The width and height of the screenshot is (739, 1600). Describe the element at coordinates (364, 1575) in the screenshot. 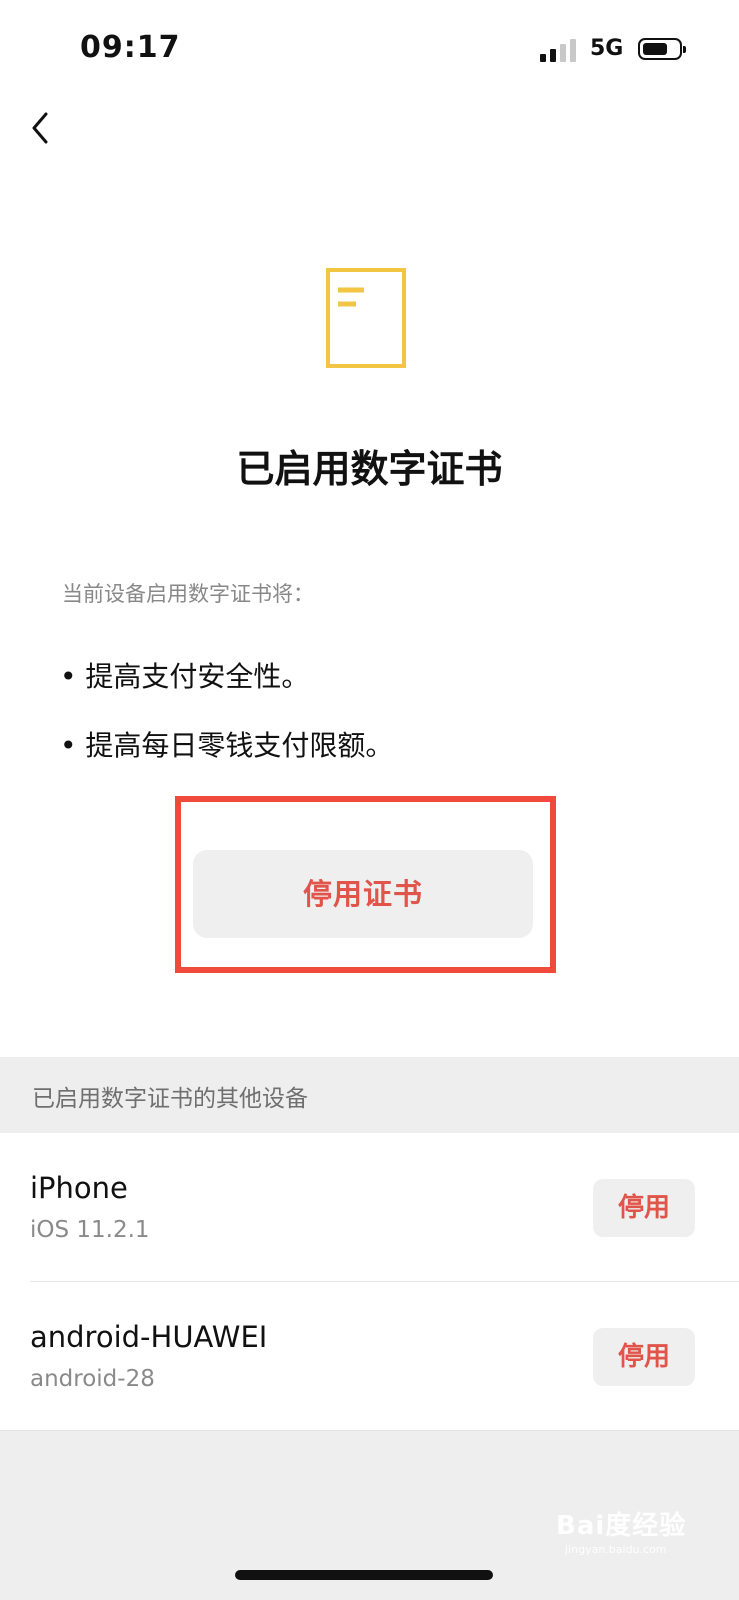

I see `home-indicator` at that location.